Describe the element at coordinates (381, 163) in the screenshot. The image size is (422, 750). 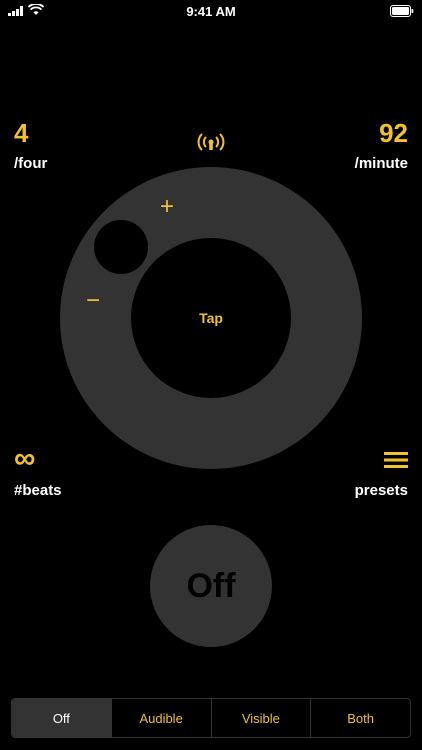
I see `tempo-label: /minute` at that location.